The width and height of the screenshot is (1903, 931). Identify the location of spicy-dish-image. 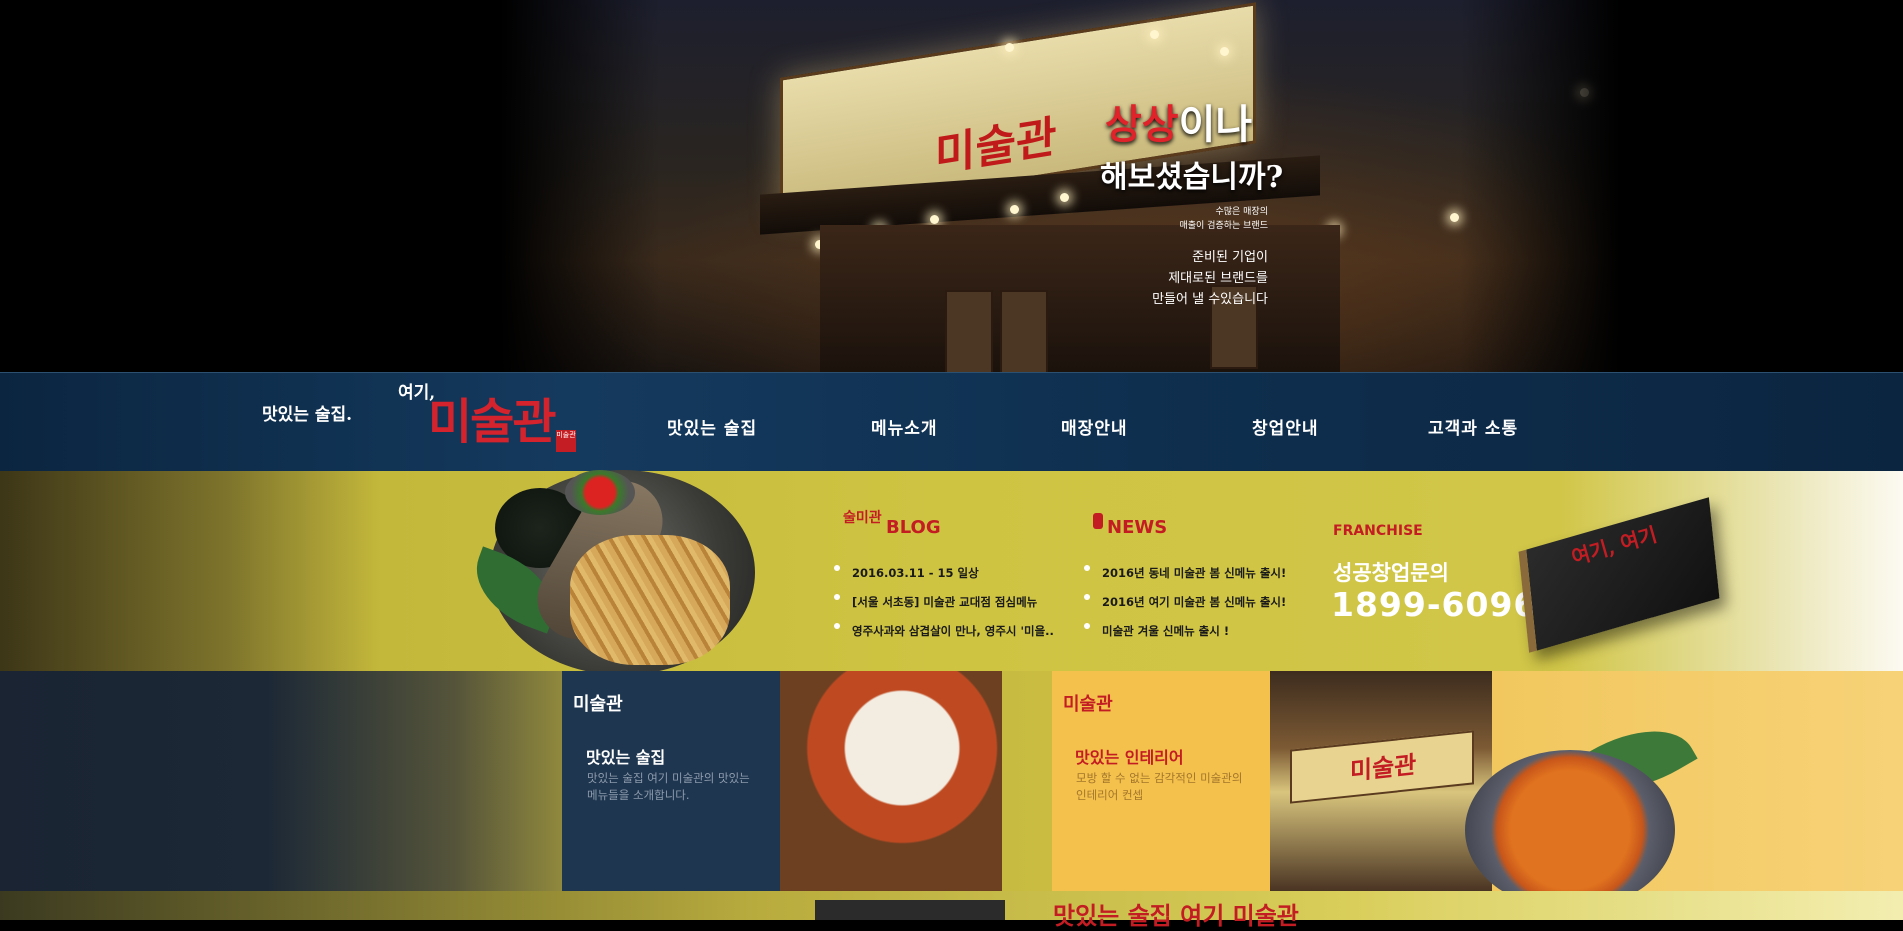
(1570, 830).